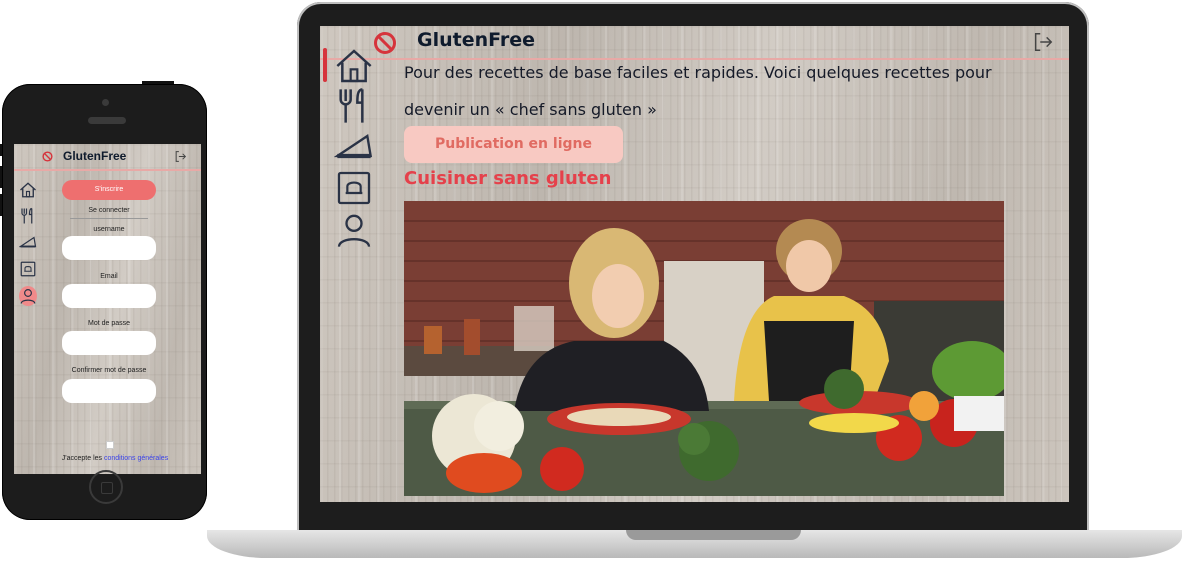 The width and height of the screenshot is (1182, 561). Describe the element at coordinates (109, 276) in the screenshot. I see `email-label: Email` at that location.